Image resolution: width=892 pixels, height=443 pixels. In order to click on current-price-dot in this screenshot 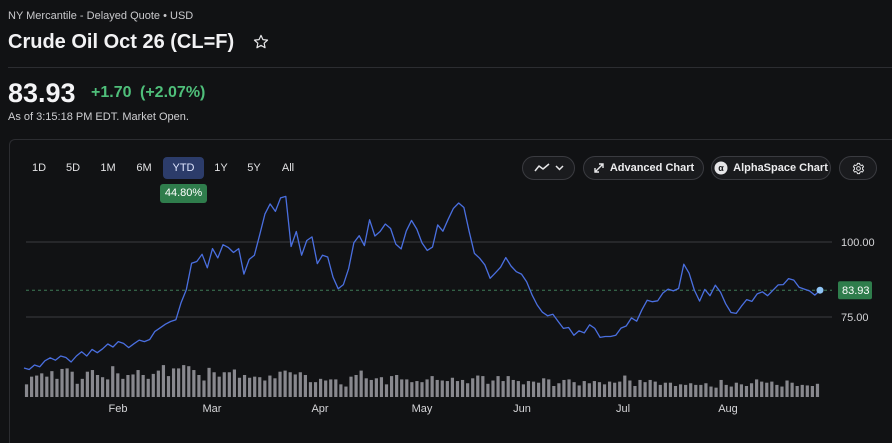, I will do `click(820, 290)`.